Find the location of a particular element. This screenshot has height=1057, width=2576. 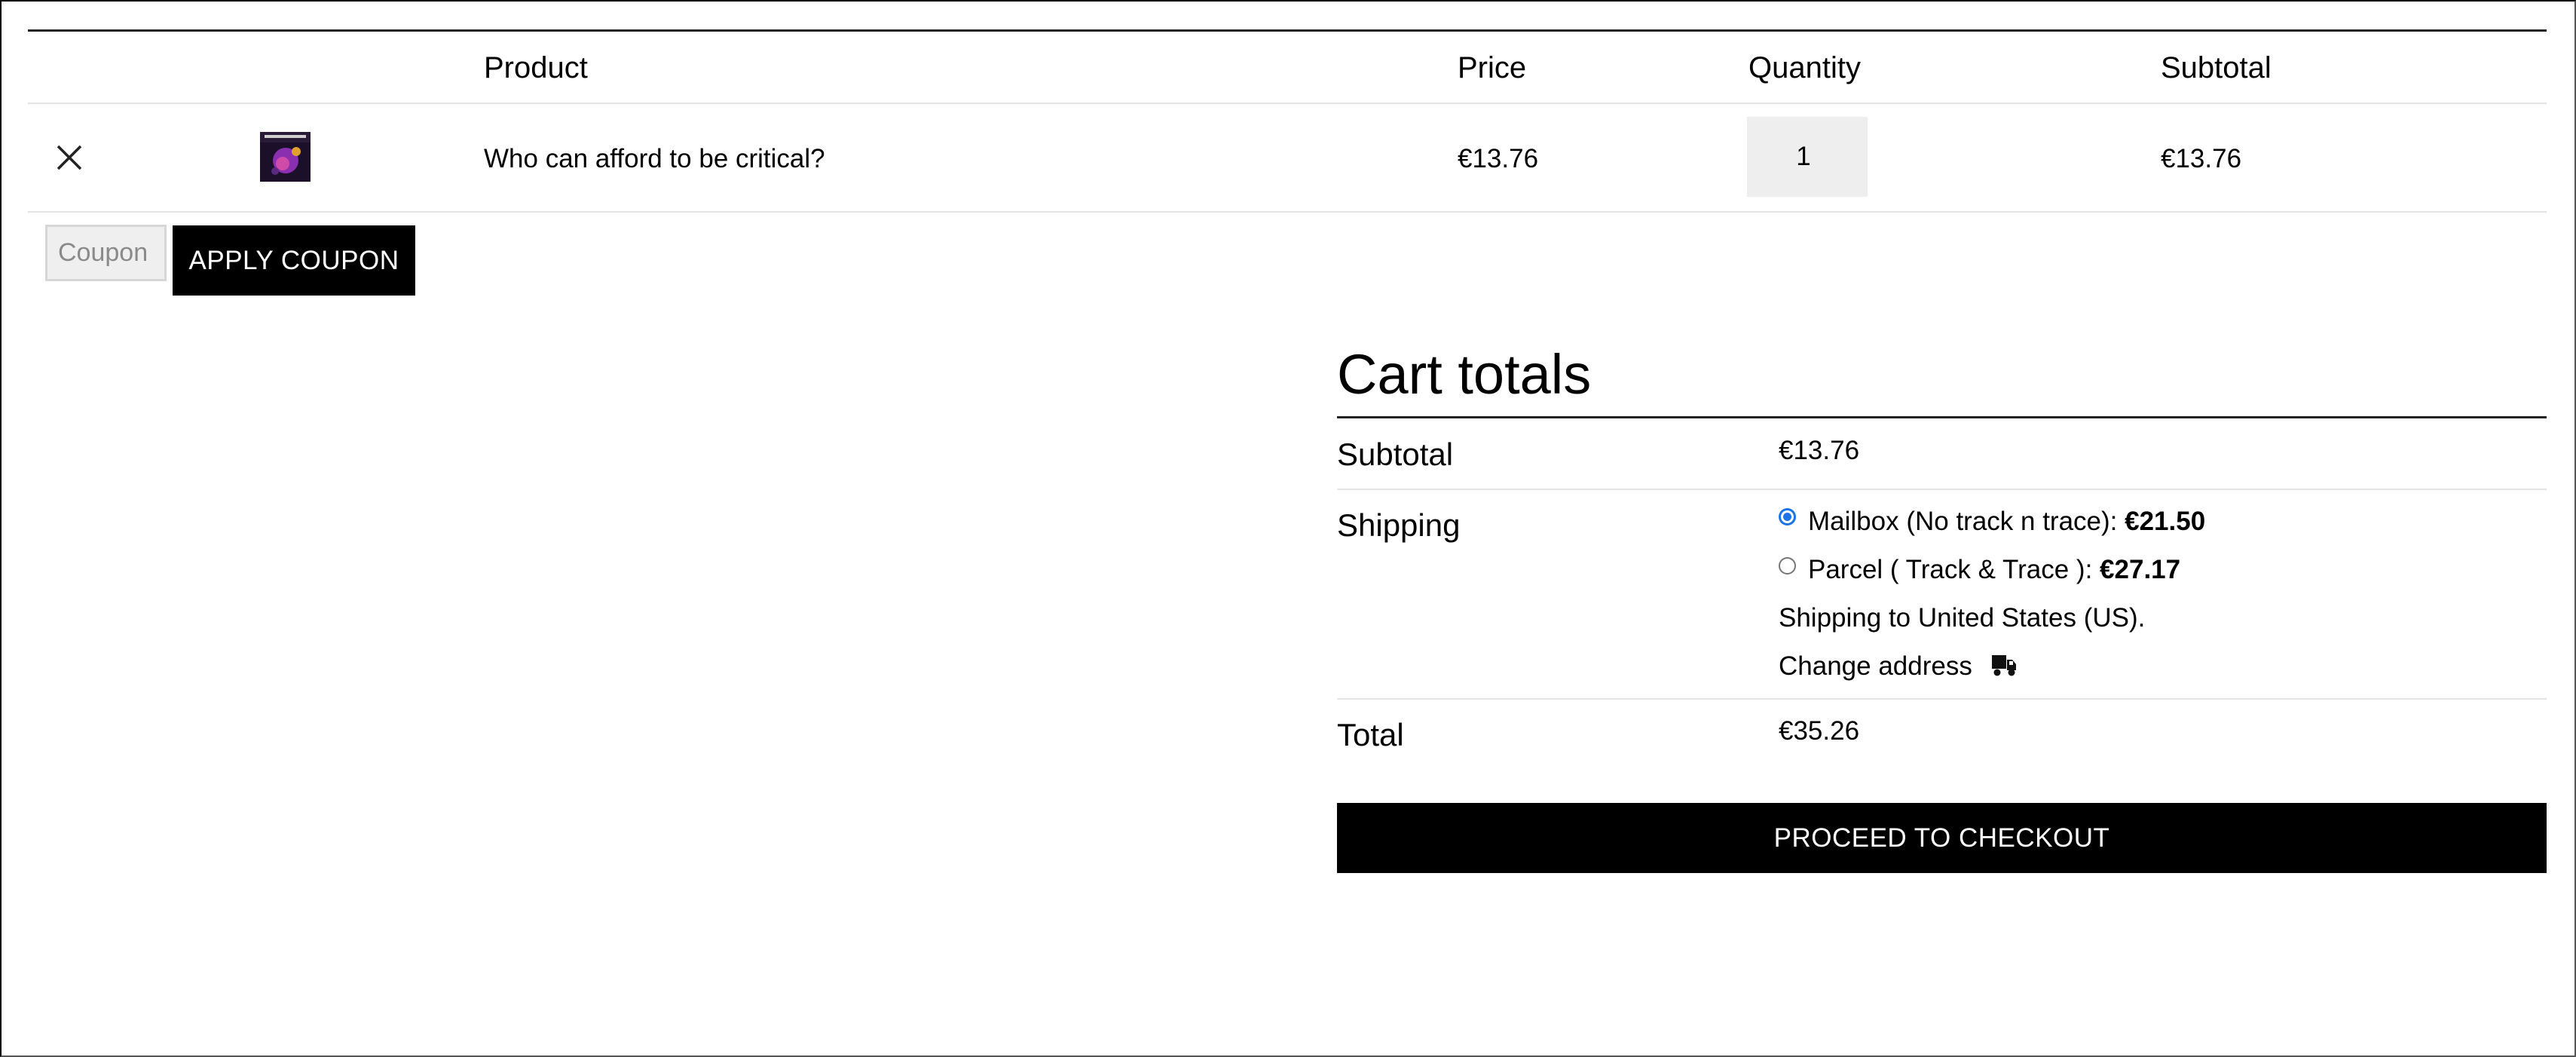

subtotal-value: €13.76 is located at coordinates (1820, 450).